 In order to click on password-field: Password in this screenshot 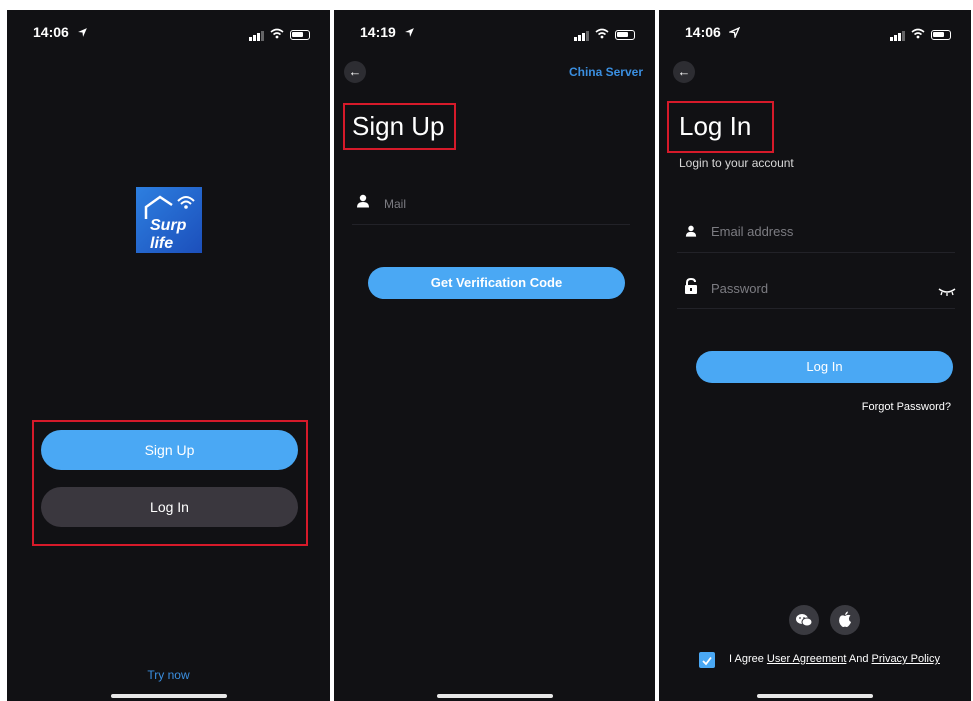, I will do `click(739, 288)`.